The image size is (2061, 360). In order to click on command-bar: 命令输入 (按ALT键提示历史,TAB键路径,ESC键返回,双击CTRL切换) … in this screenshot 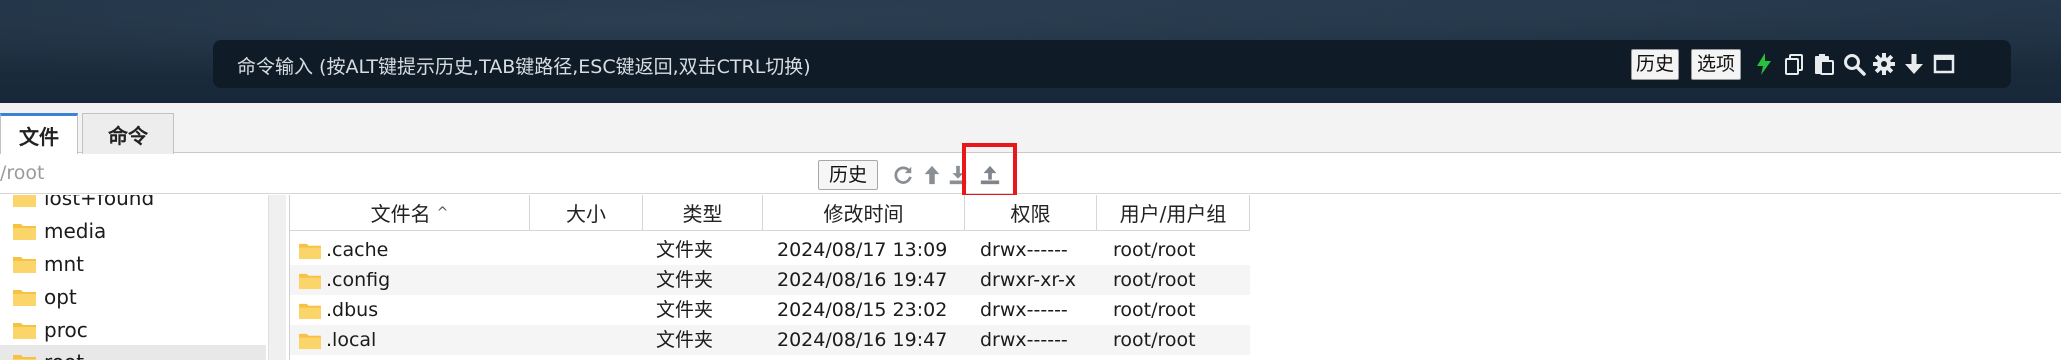, I will do `click(1112, 64)`.